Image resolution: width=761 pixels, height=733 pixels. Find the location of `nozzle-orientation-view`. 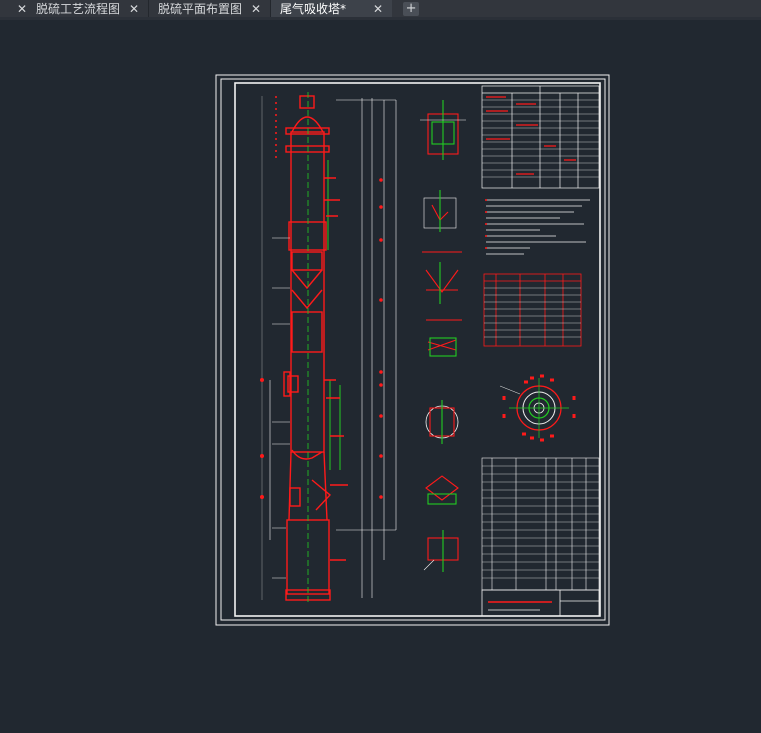

nozzle-orientation-view is located at coordinates (537, 408).